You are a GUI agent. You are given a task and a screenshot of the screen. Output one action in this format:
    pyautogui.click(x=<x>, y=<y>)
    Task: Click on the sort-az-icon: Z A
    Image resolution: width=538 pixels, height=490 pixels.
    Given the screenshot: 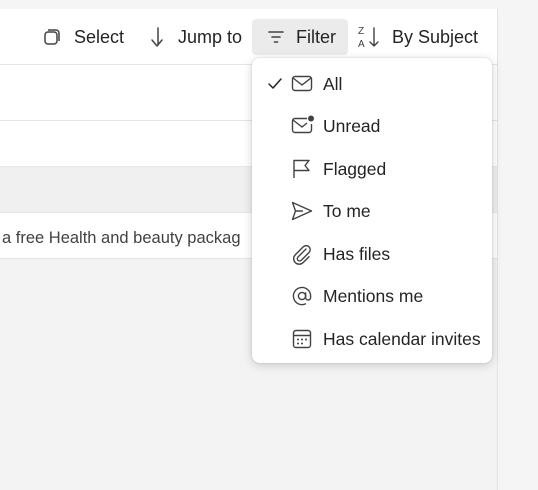 What is the action you would take?
    pyautogui.click(x=369, y=37)
    